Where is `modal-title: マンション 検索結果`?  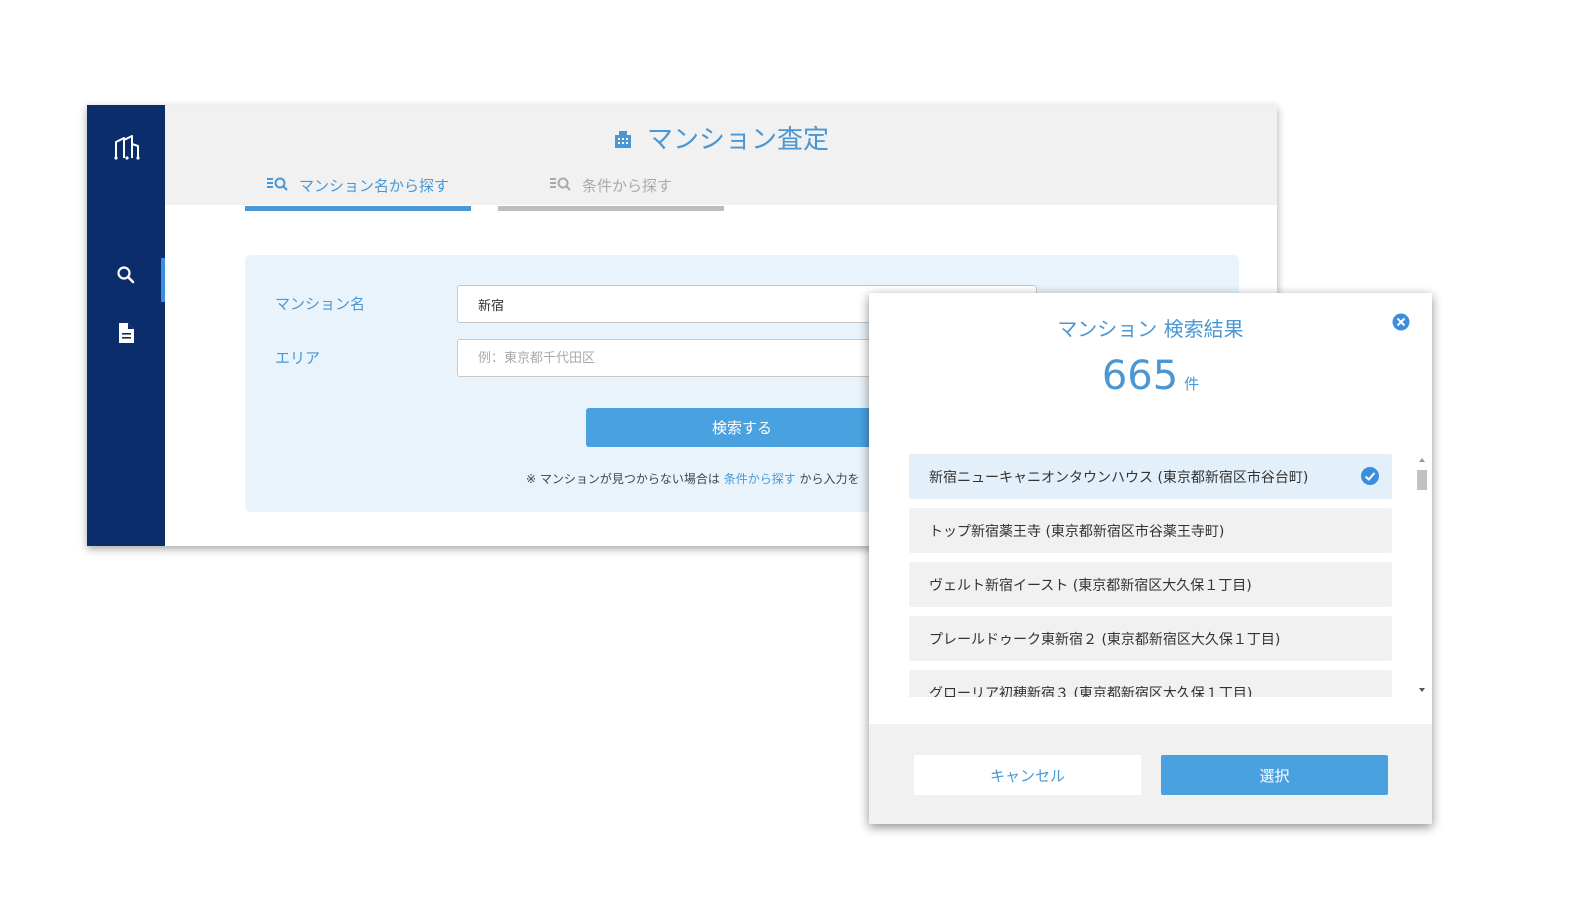
modal-title: マンション 検索結果 is located at coordinates (1150, 329).